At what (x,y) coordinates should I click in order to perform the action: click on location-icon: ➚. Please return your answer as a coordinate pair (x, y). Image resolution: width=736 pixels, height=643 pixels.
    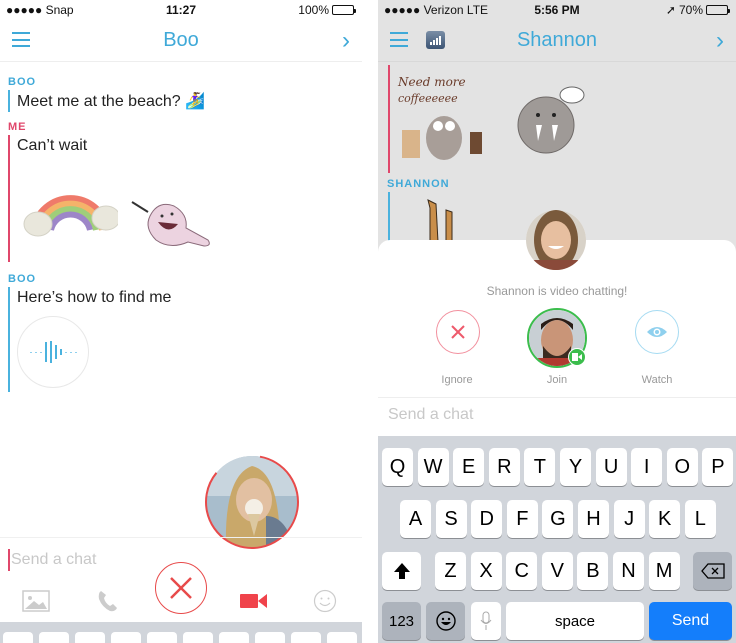
    Looking at the image, I should click on (670, 10).